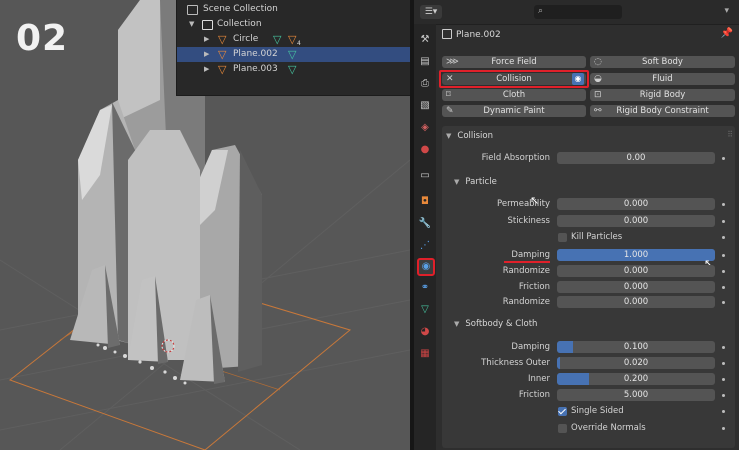 The image size is (739, 450). Describe the element at coordinates (475, 182) in the screenshot. I see `particle-subpanel-header: ▼ Particle` at that location.